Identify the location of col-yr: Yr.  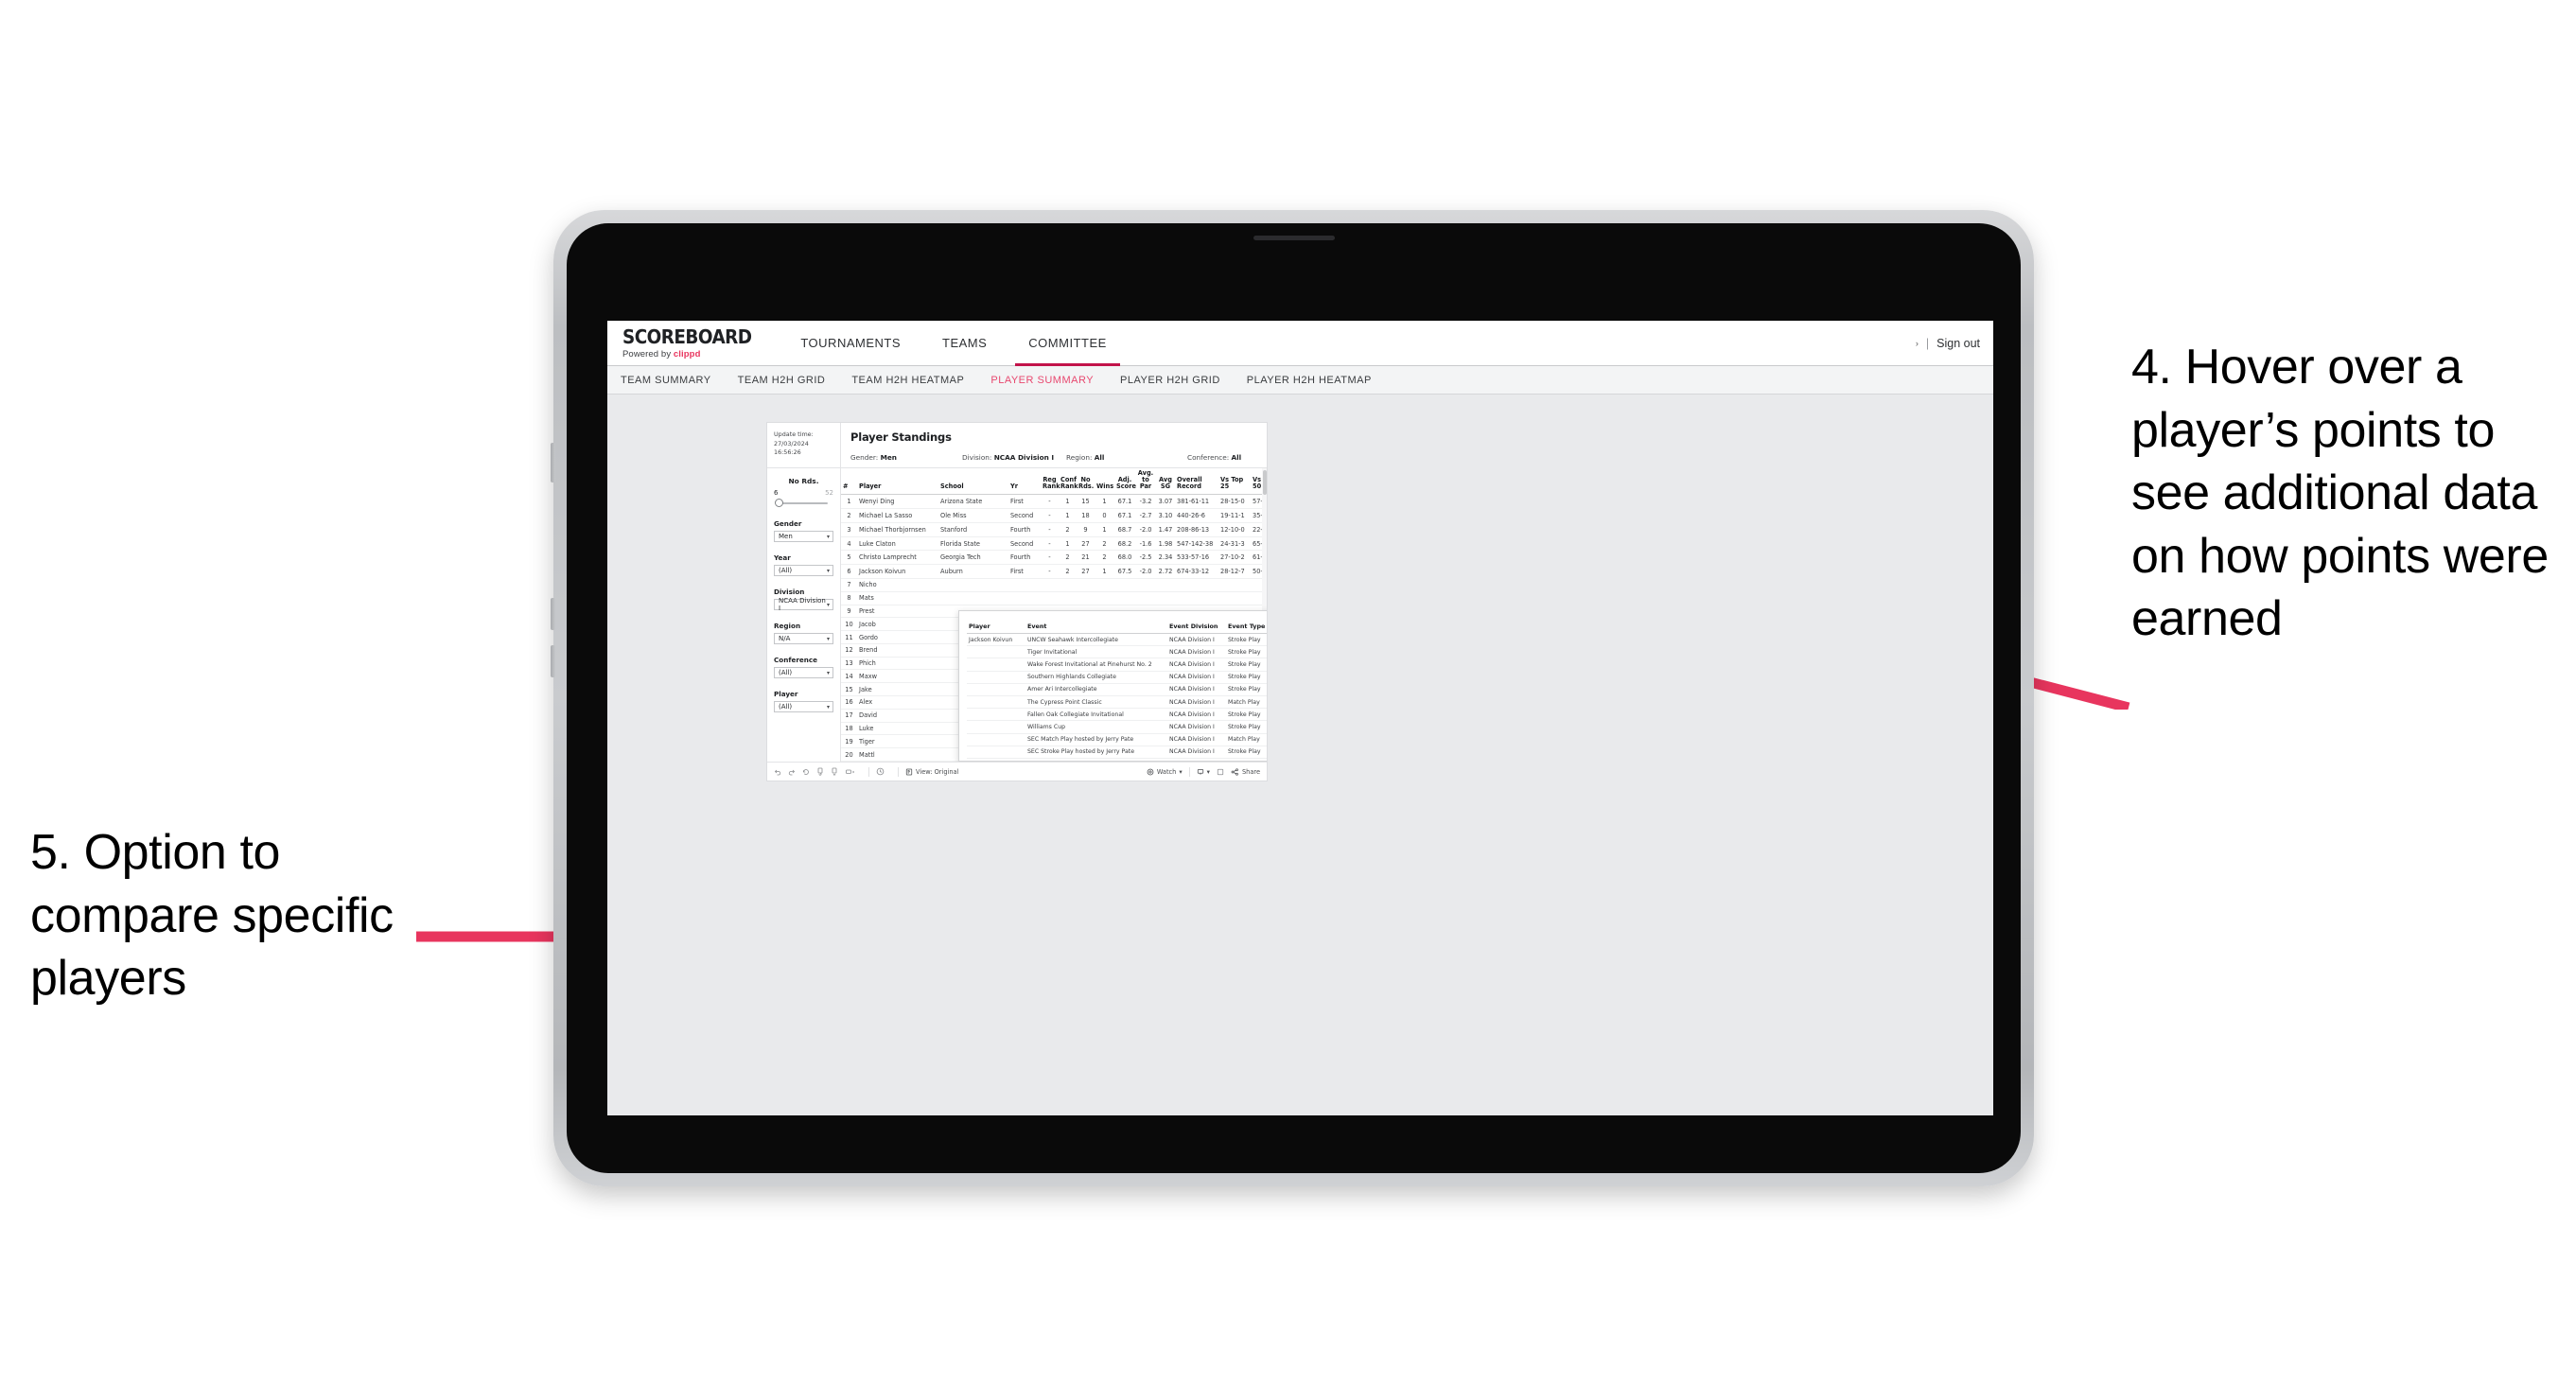
(1025, 482).